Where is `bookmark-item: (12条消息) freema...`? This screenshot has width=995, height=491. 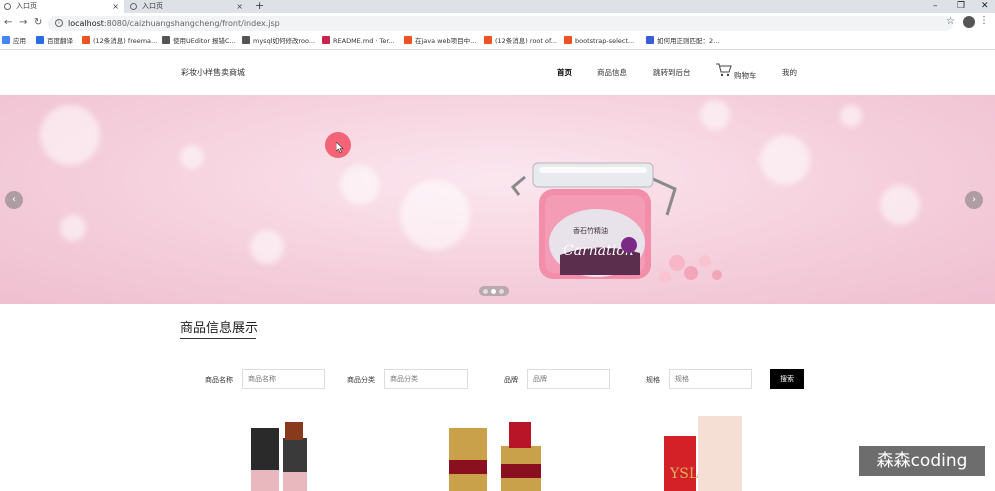
bookmark-item: (12条消息) freema... is located at coordinates (119, 41).